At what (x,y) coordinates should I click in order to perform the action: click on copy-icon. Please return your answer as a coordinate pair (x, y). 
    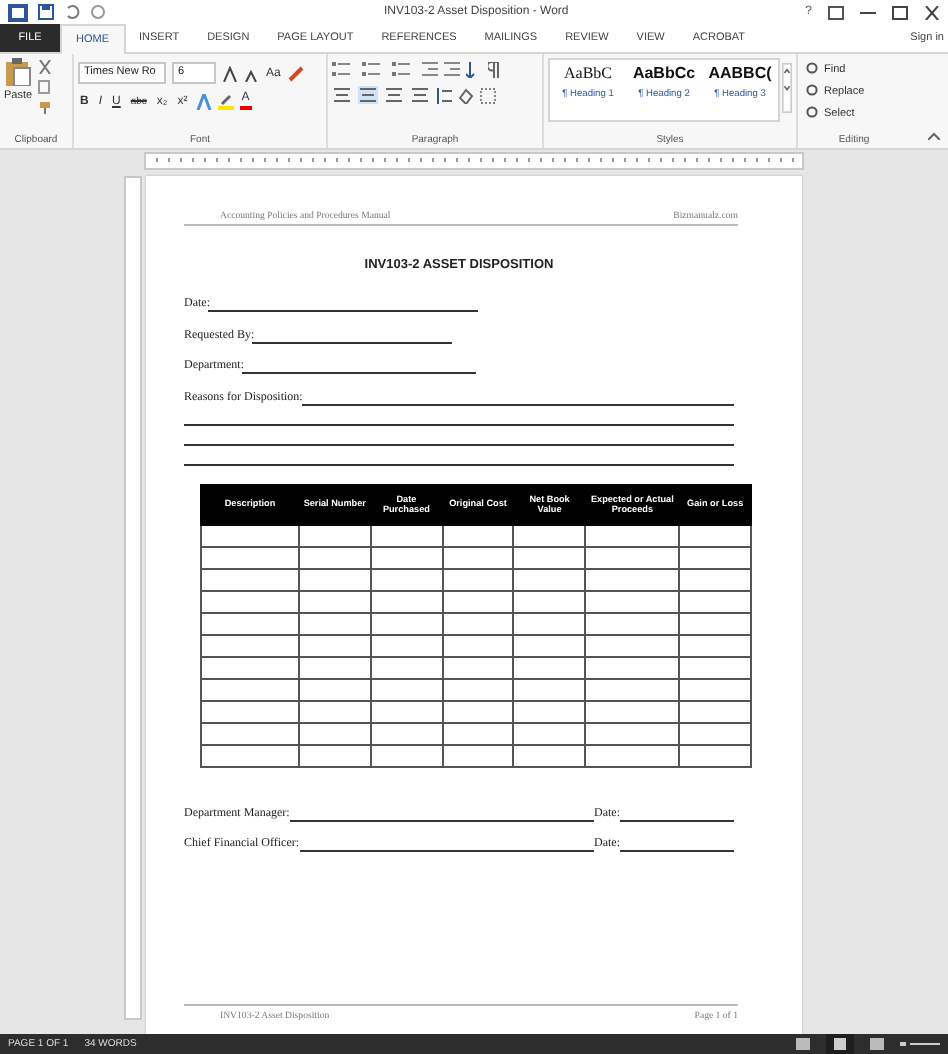
    Looking at the image, I should click on (45, 87).